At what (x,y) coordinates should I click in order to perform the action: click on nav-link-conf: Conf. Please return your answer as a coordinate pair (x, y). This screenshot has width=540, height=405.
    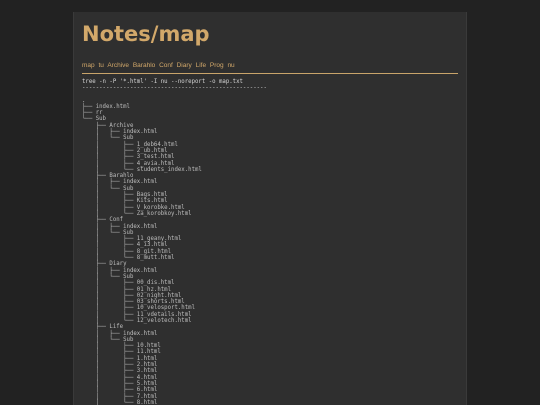
    Looking at the image, I should click on (166, 65).